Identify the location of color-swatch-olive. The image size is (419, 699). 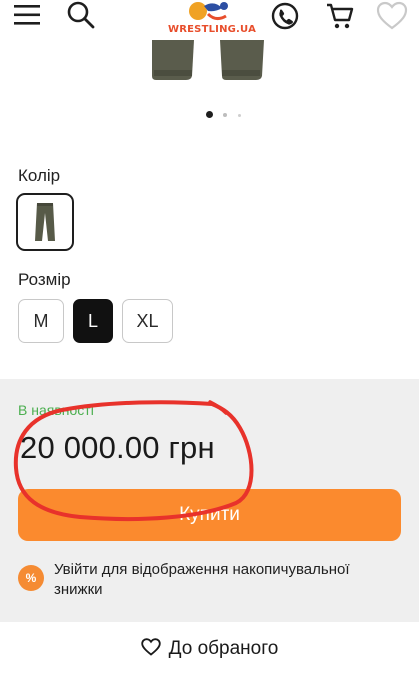
(45, 222).